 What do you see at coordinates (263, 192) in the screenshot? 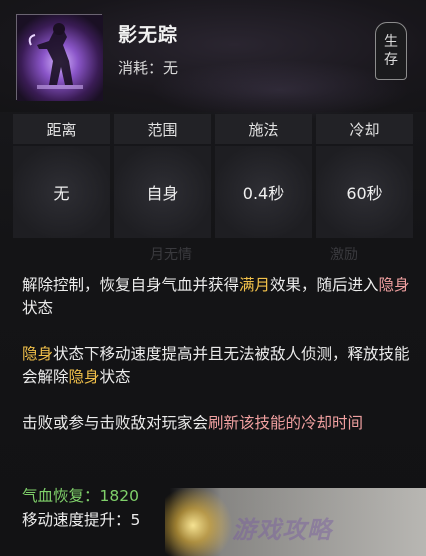
I see `stat-value: 0.4秒` at bounding box center [263, 192].